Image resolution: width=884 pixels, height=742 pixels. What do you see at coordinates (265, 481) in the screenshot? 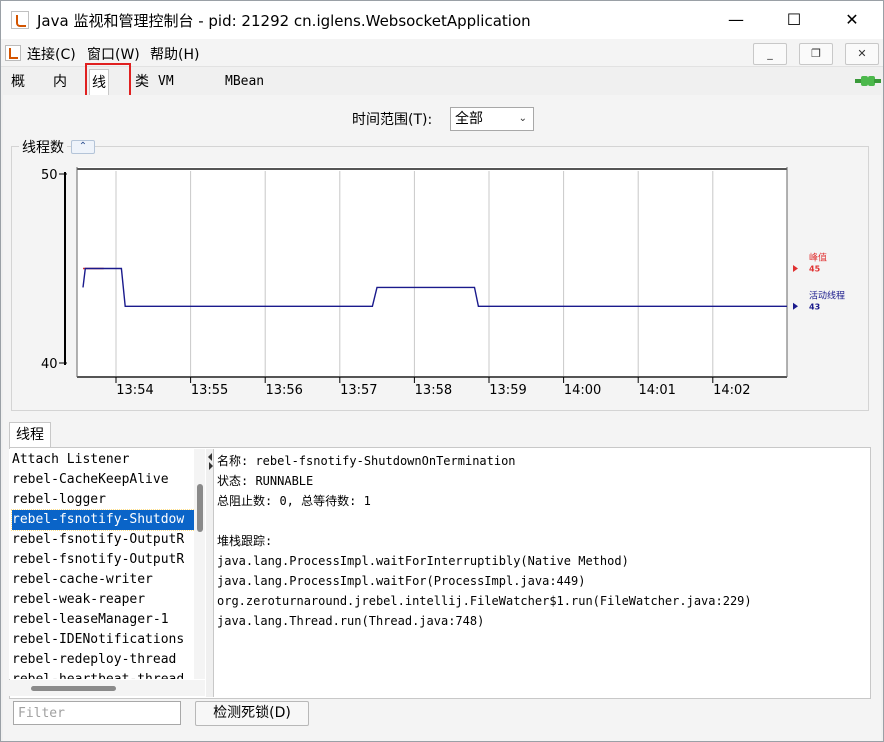
I see `thread-detail-line: 状态: RUNNABLE` at bounding box center [265, 481].